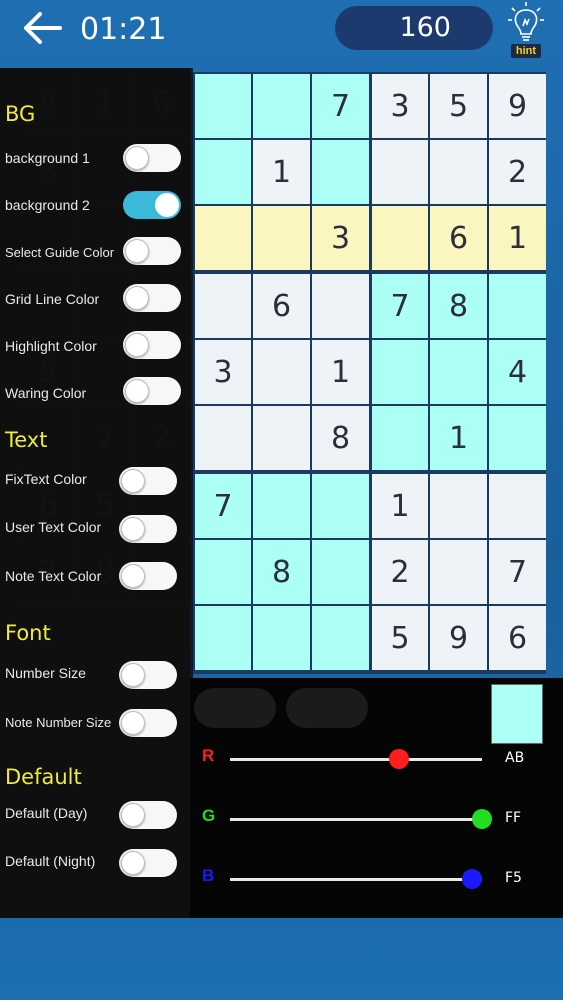 Image resolution: width=563 pixels, height=1000 pixels. What do you see at coordinates (60, 252) in the screenshot?
I see `guide-color-label: Select Guide Color` at bounding box center [60, 252].